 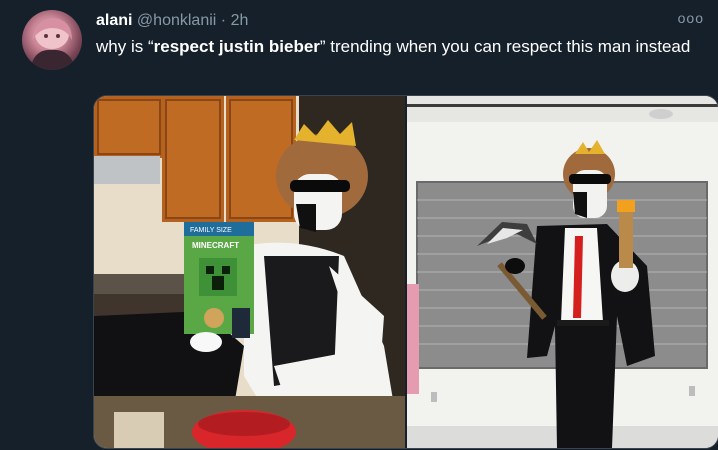 What do you see at coordinates (236, 46) in the screenshot?
I see `tweet-text-bold: respect justin bieber` at bounding box center [236, 46].